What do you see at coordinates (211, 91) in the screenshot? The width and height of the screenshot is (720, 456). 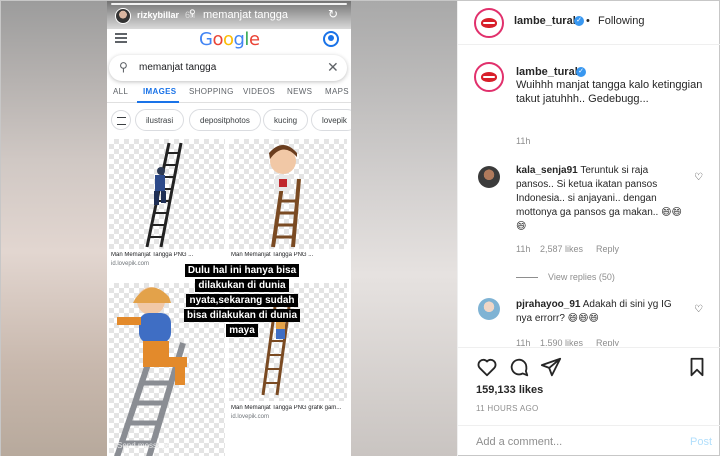 I see `tab-shopping: SHOPPING` at bounding box center [211, 91].